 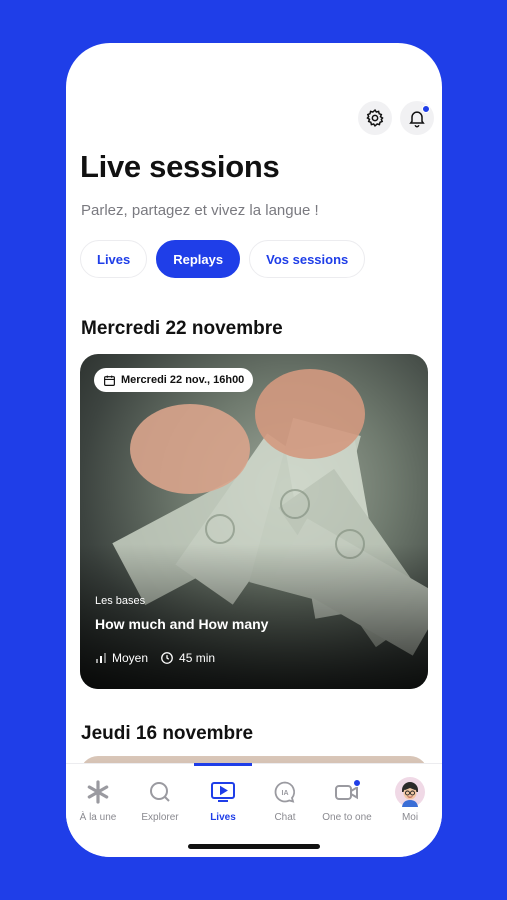 I want to click on section-heading: Jeudi 16 novembre, so click(x=167, y=733).